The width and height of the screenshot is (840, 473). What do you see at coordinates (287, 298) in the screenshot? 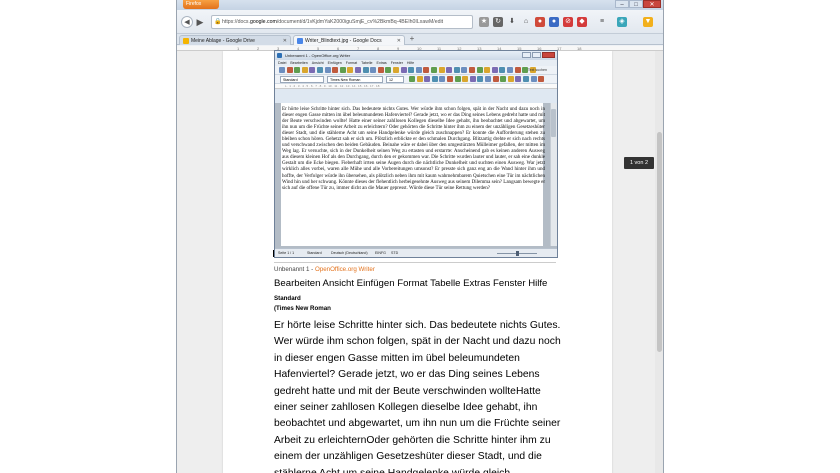
I see `ocr-style-line: Standard` at bounding box center [287, 298].